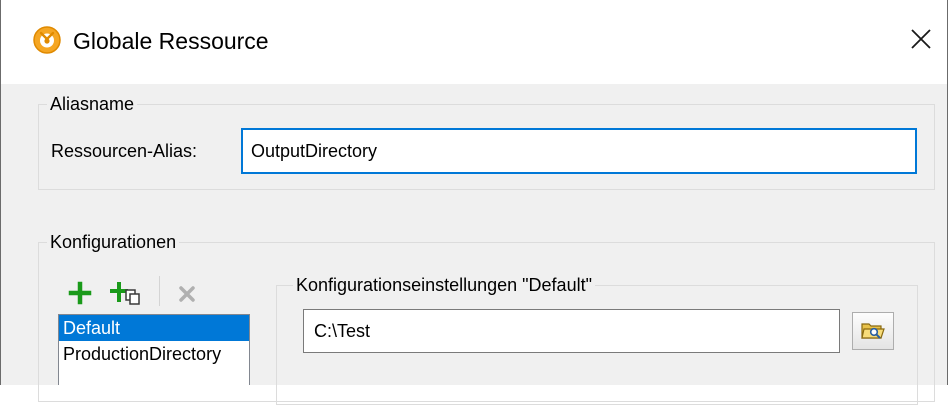 The image size is (948, 405). Describe the element at coordinates (444, 285) in the screenshot. I see `configuration-settings-label: Konfigurationseinstellungen "Default"` at that location.